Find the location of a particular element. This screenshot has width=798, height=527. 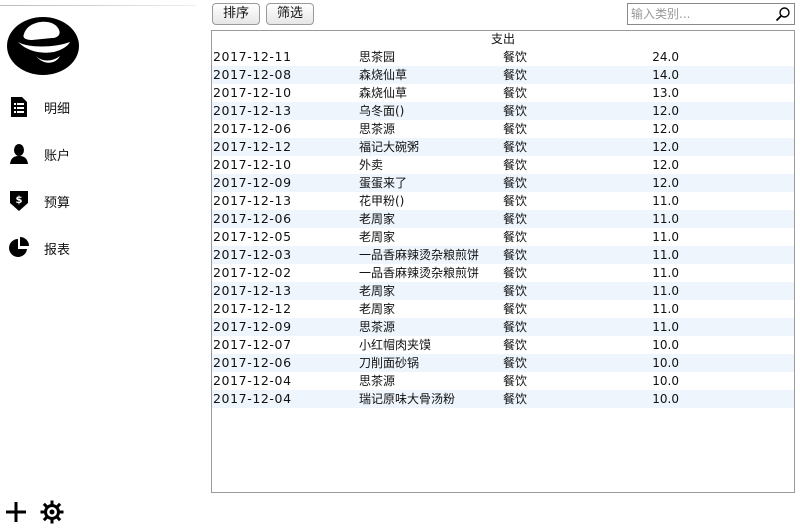

table-row: 2017-12-12 老周家 餐饮 11.0 is located at coordinates (503, 309).